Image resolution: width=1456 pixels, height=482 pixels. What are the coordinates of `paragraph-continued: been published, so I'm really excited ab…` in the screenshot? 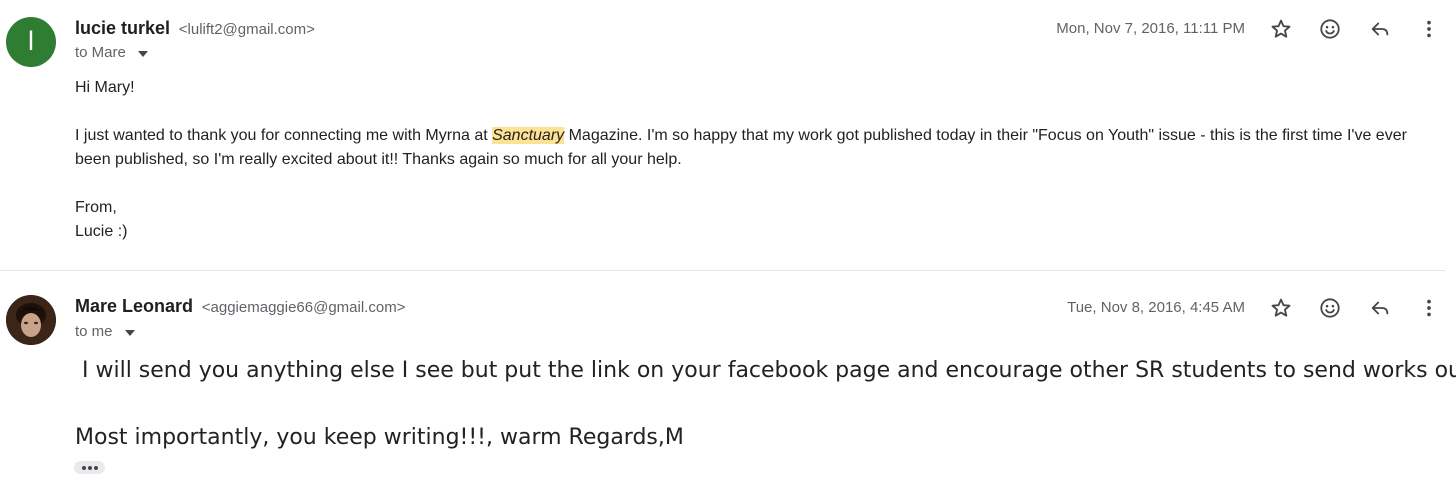 It's located at (378, 159).